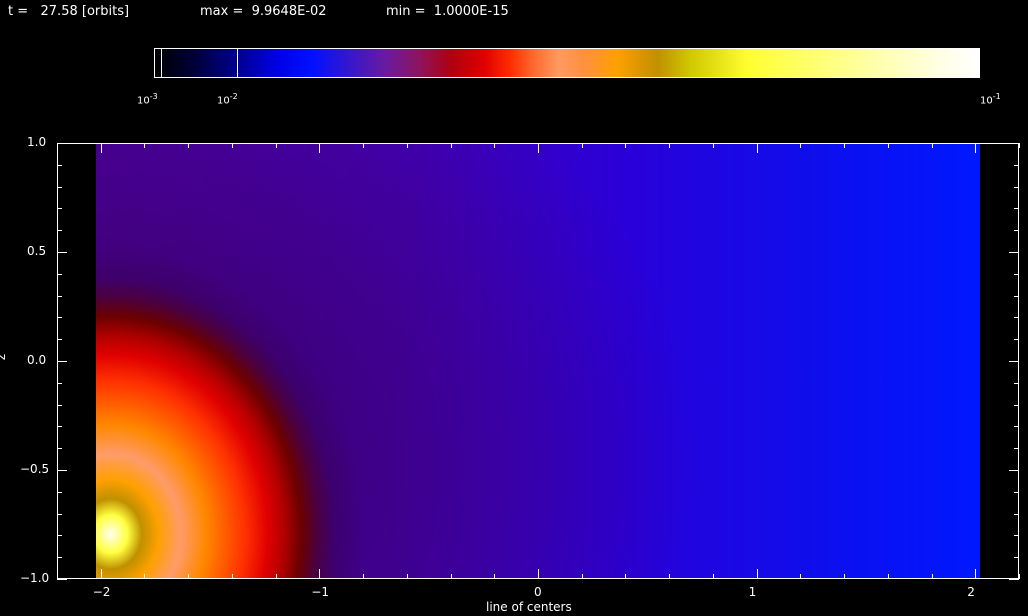 This screenshot has width=1028, height=616. Describe the element at coordinates (37, 251) in the screenshot. I see `y-tick-label: 0.5` at that location.